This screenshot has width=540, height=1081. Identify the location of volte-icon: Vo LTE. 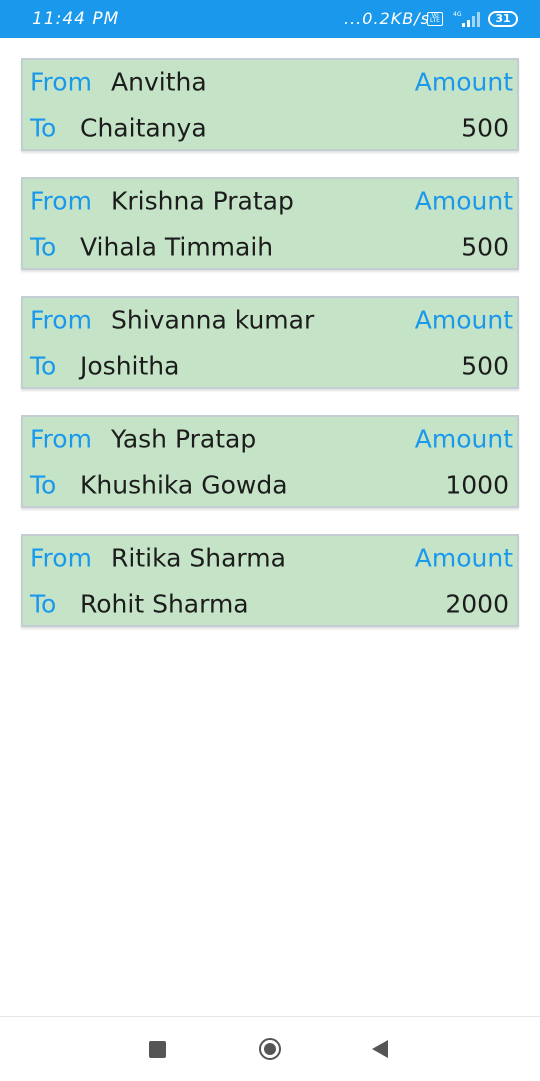
(435, 19).